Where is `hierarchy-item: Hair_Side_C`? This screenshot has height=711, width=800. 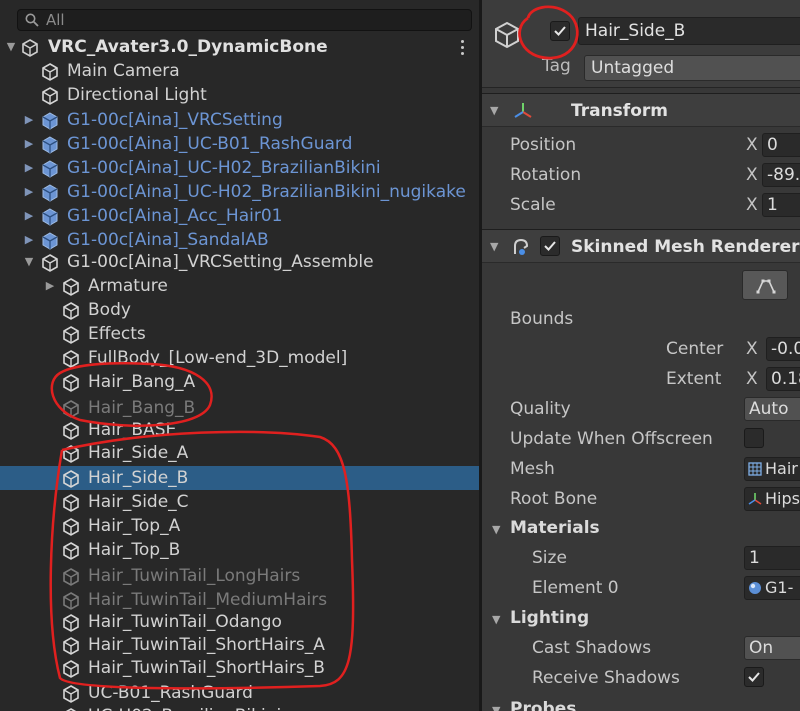
hierarchy-item: Hair_Side_C is located at coordinates (239, 502).